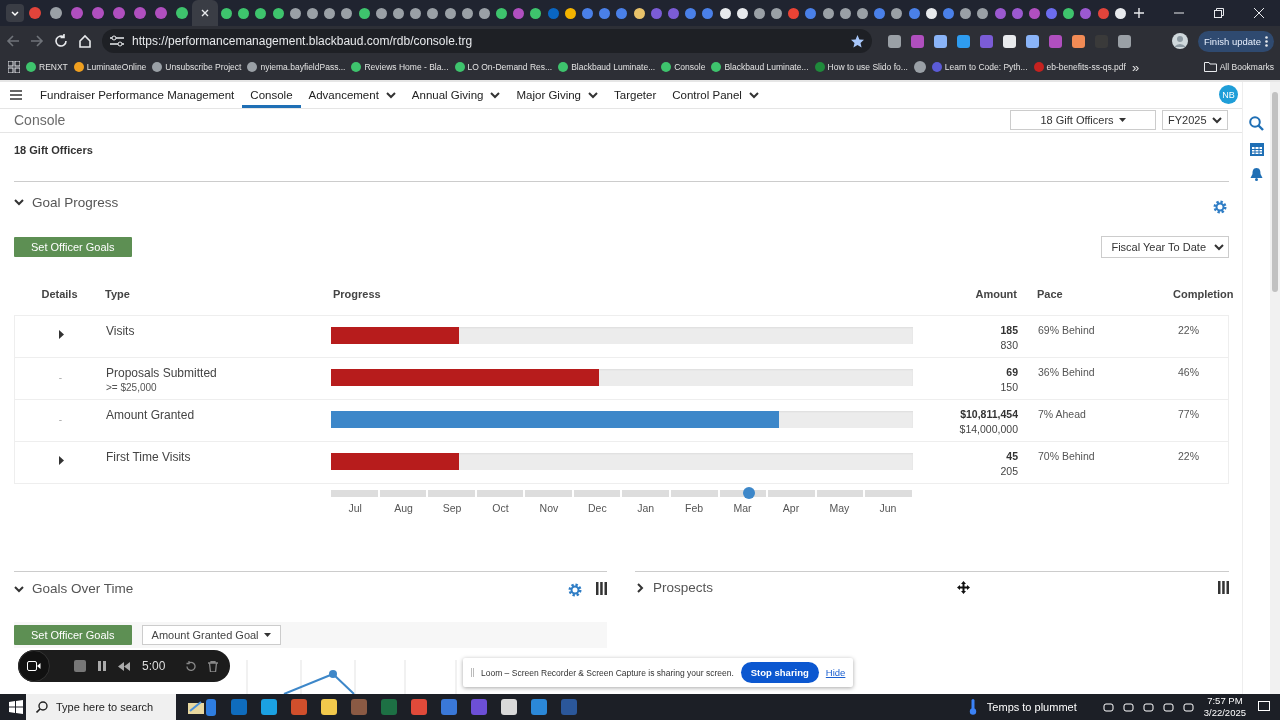 The height and width of the screenshot is (720, 1280). I want to click on taskbar-app-icon, so click(329, 707).